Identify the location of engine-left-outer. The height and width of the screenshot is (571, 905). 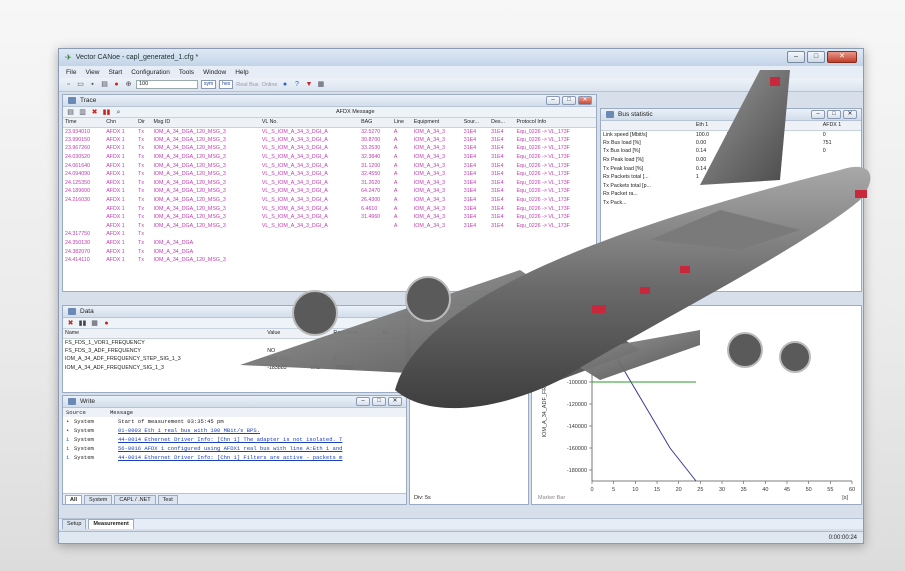
(315, 313).